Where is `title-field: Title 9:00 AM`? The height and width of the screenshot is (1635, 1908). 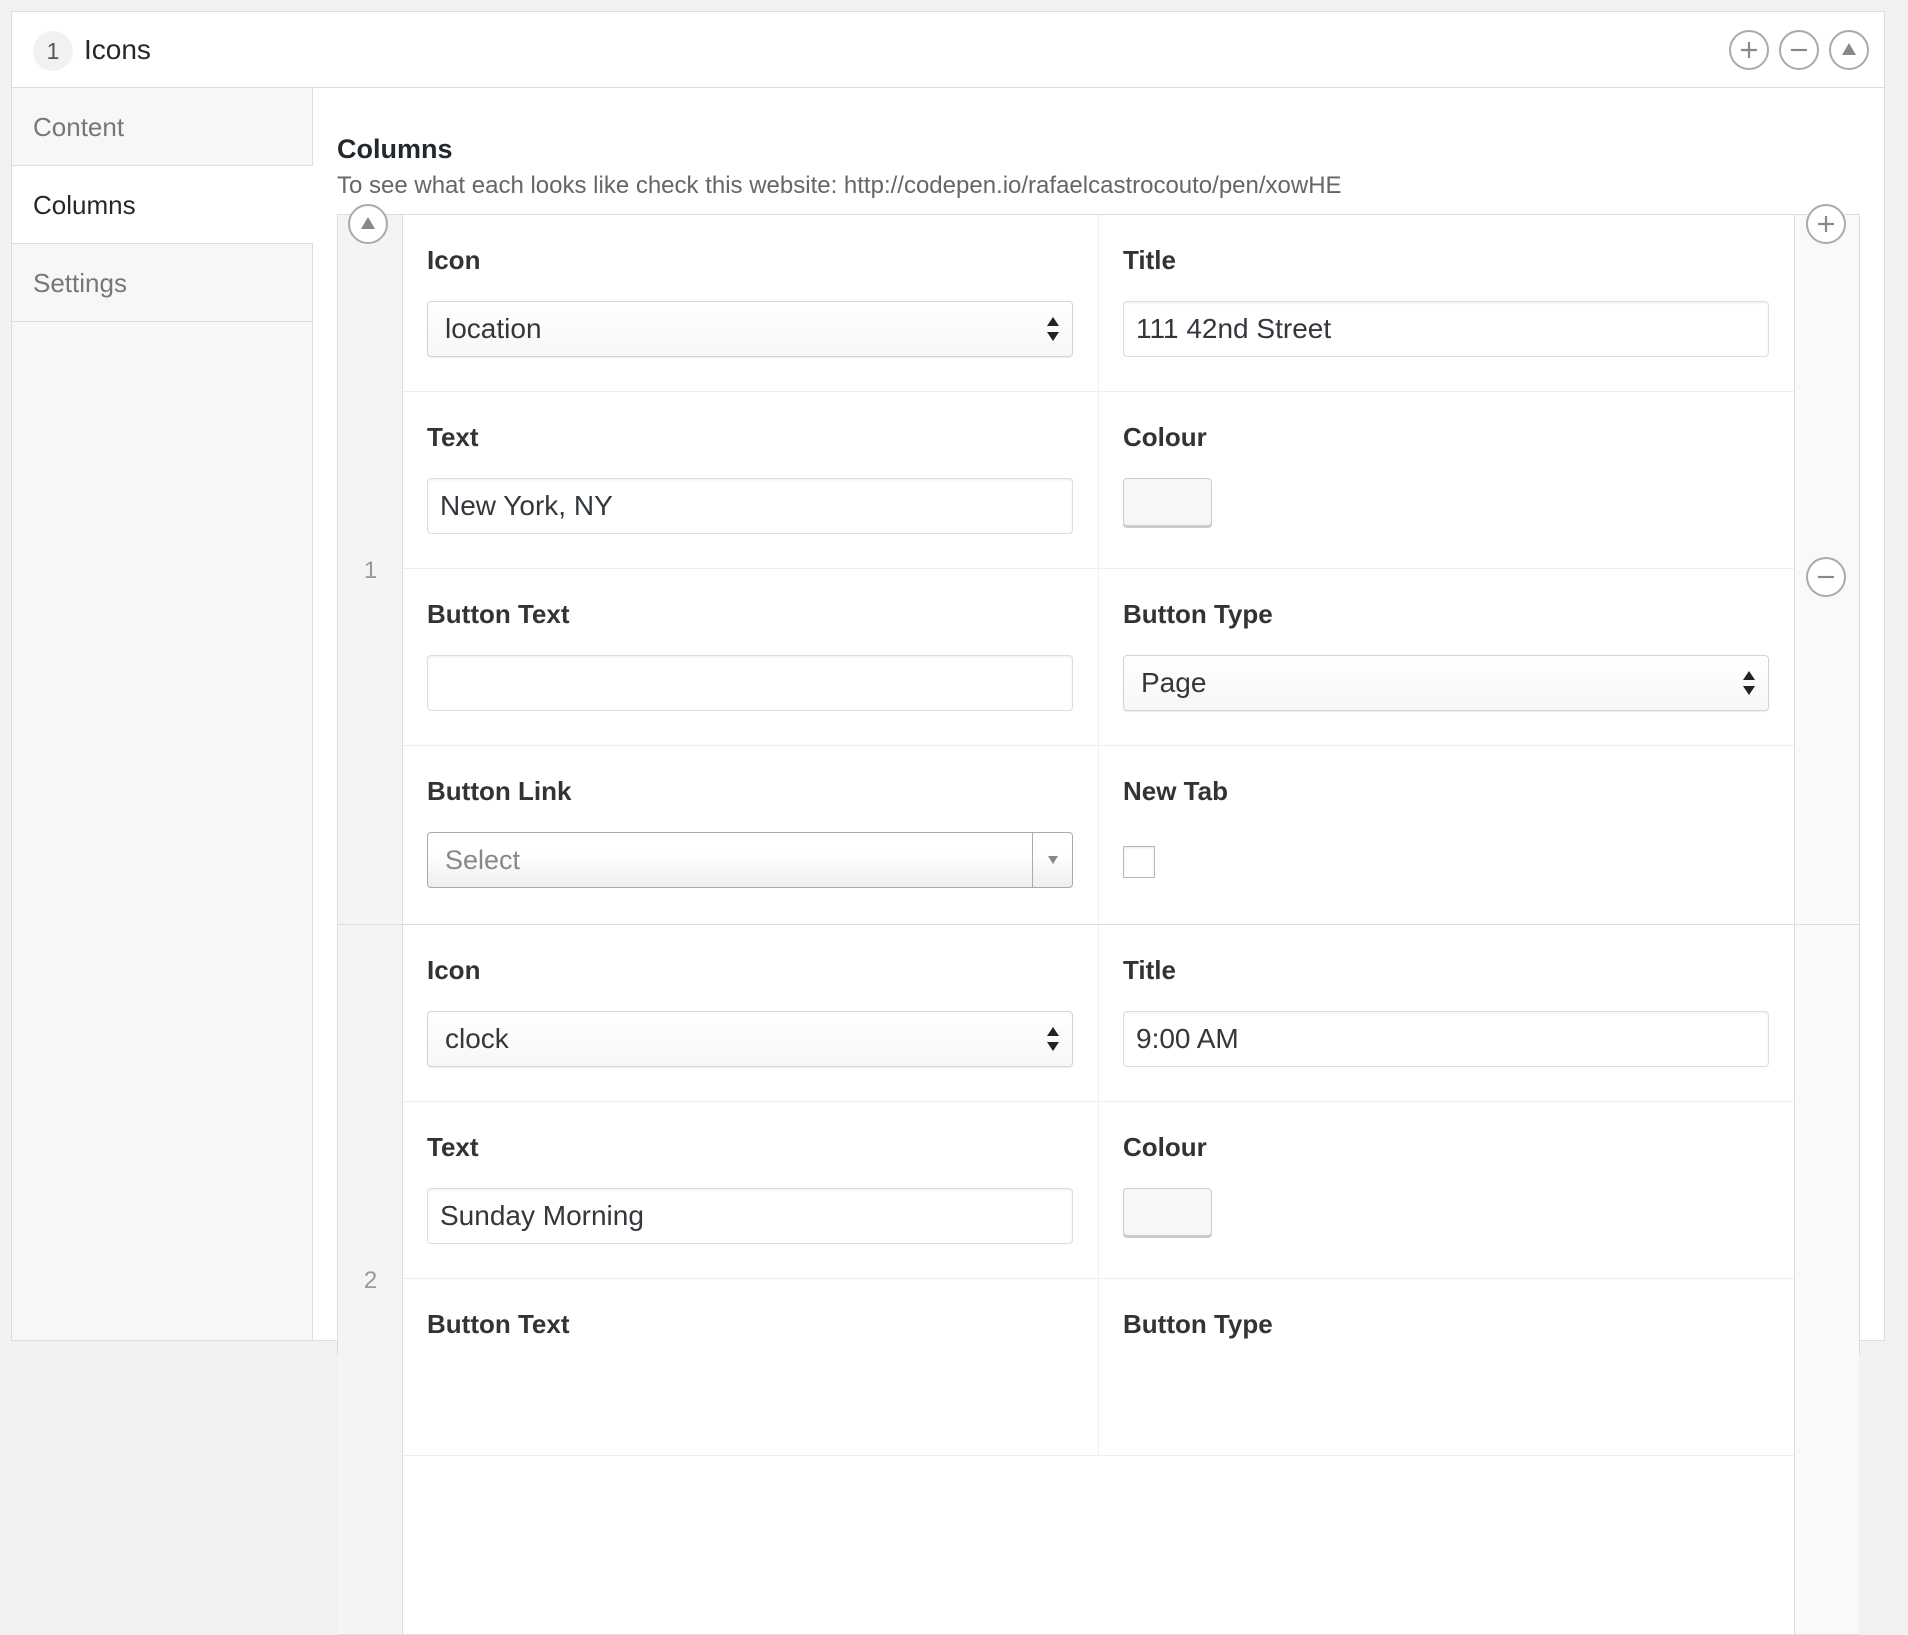 title-field: Title 9:00 AM is located at coordinates (1446, 1013).